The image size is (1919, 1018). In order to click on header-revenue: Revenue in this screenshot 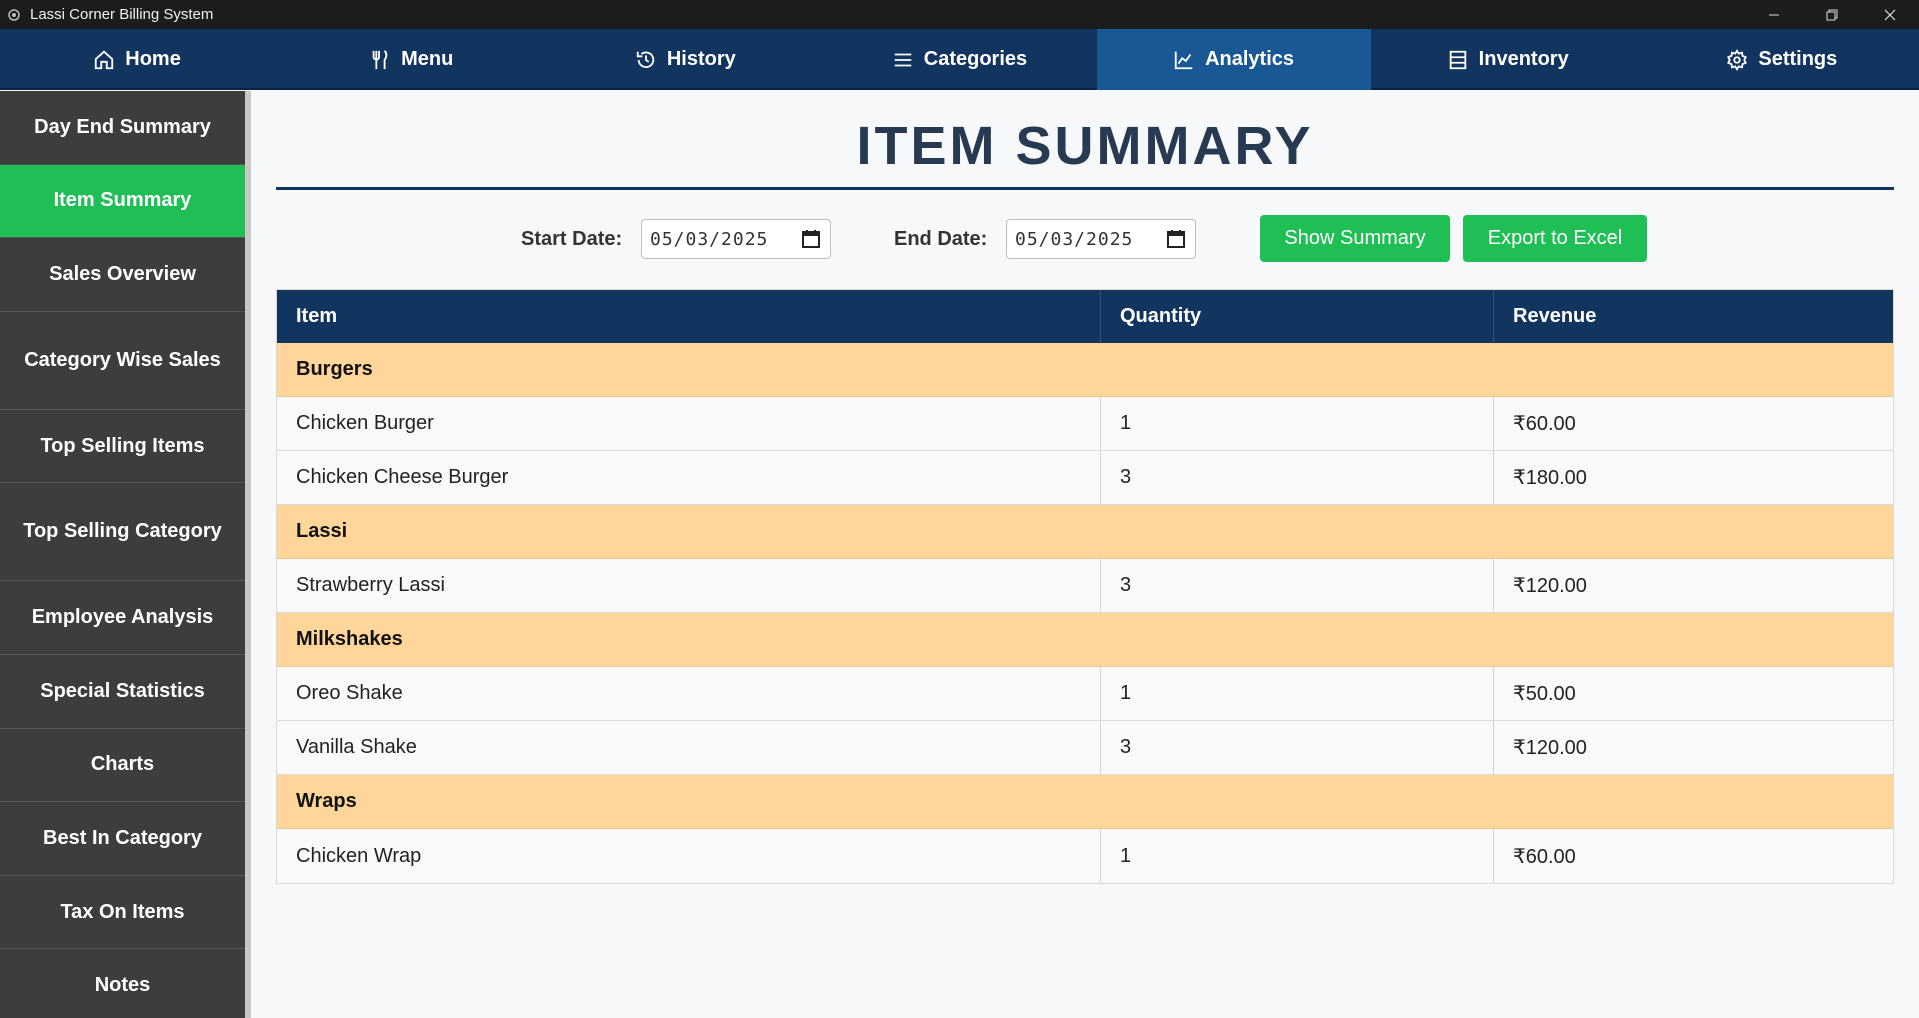, I will do `click(1555, 316)`.